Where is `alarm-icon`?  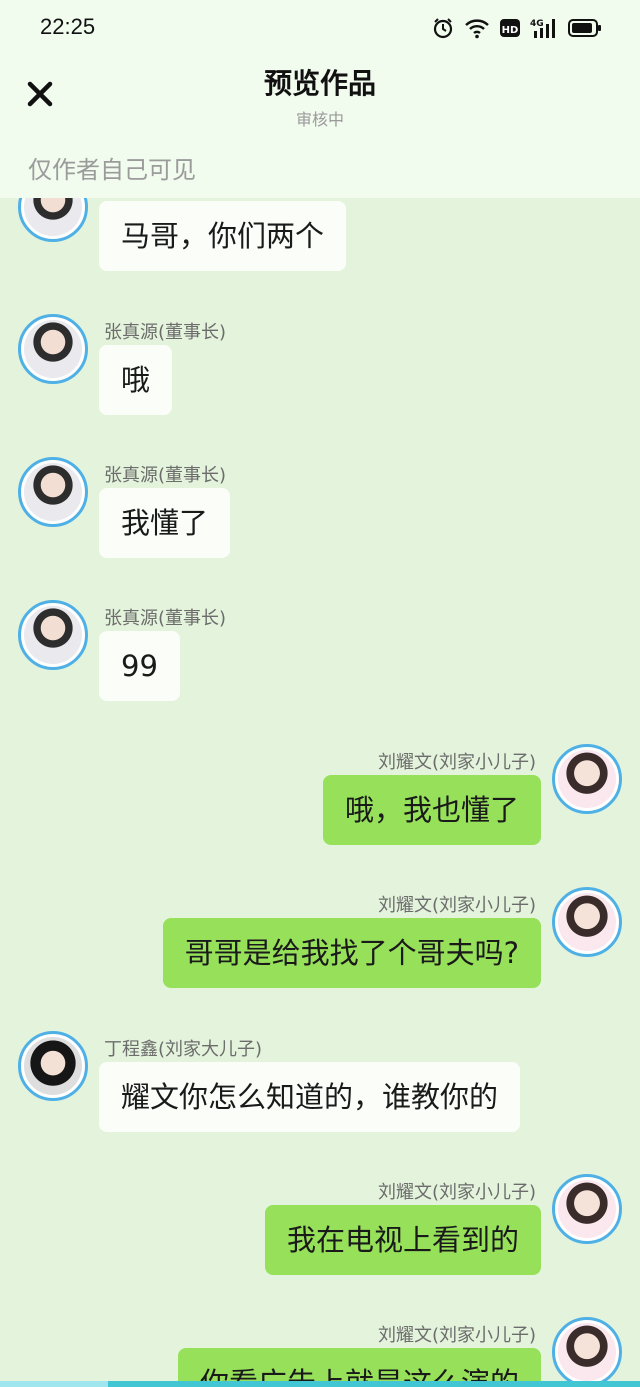
alarm-icon is located at coordinates (443, 28).